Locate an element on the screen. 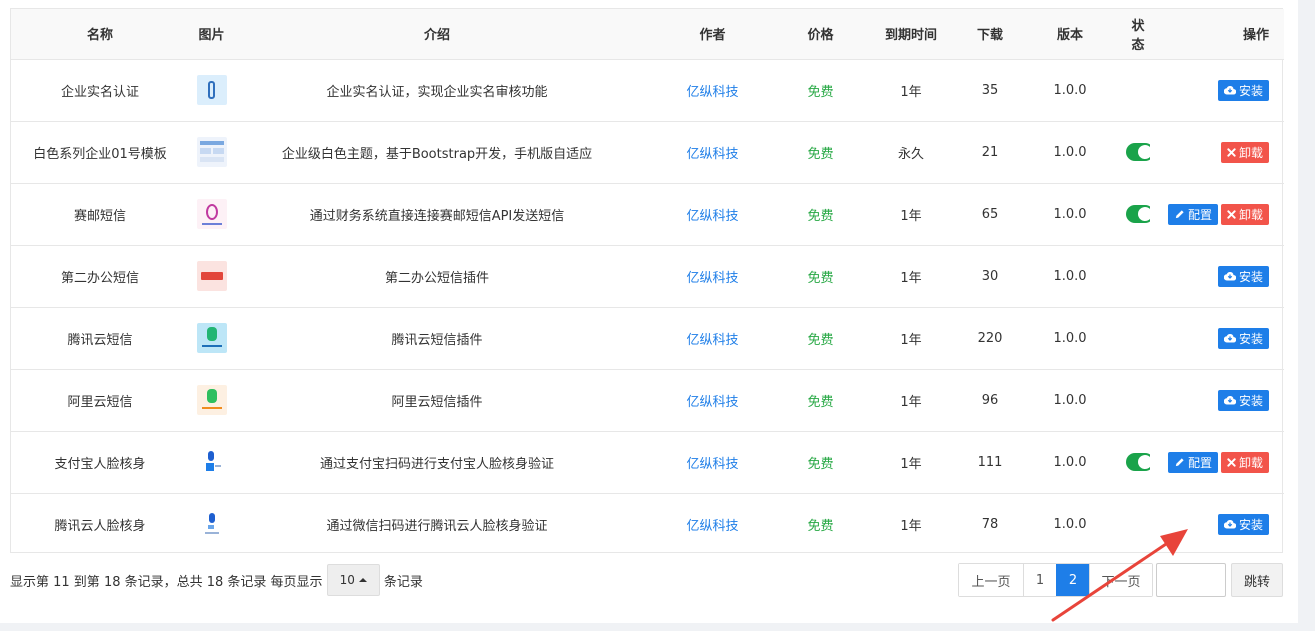 This screenshot has width=1315, height=631. caret-up-icon is located at coordinates (362, 580).